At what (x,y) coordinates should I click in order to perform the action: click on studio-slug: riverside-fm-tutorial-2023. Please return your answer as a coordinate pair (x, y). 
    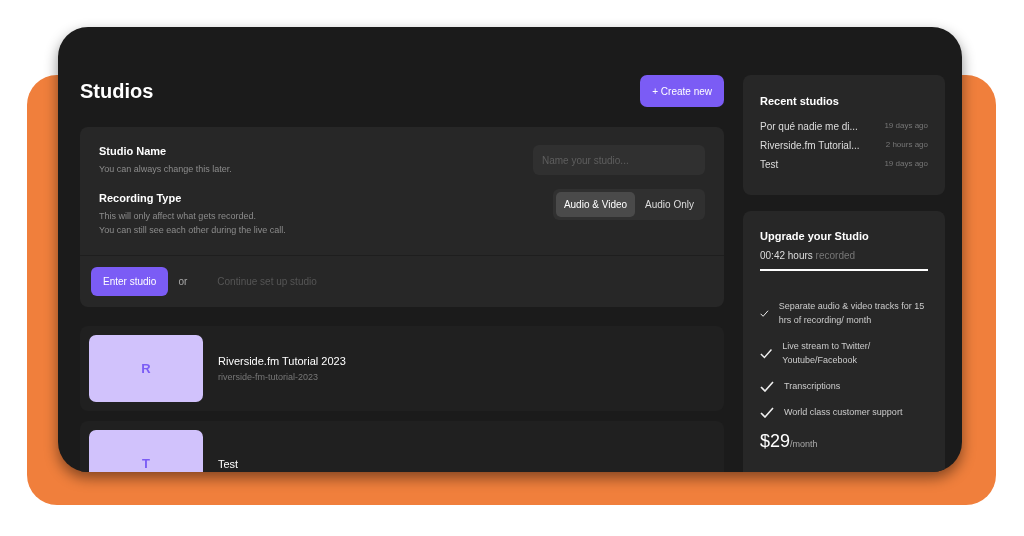
    Looking at the image, I should click on (269, 377).